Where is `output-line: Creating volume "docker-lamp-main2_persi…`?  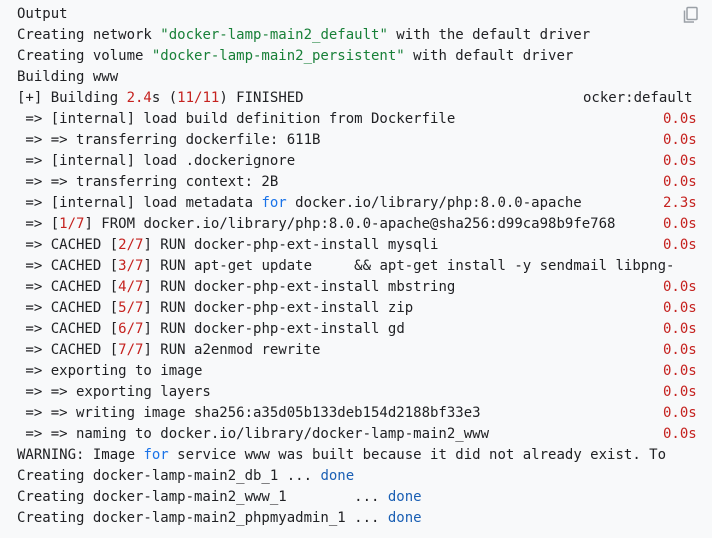 output-line: Creating volume "docker-lamp-main2_persi… is located at coordinates (295, 56).